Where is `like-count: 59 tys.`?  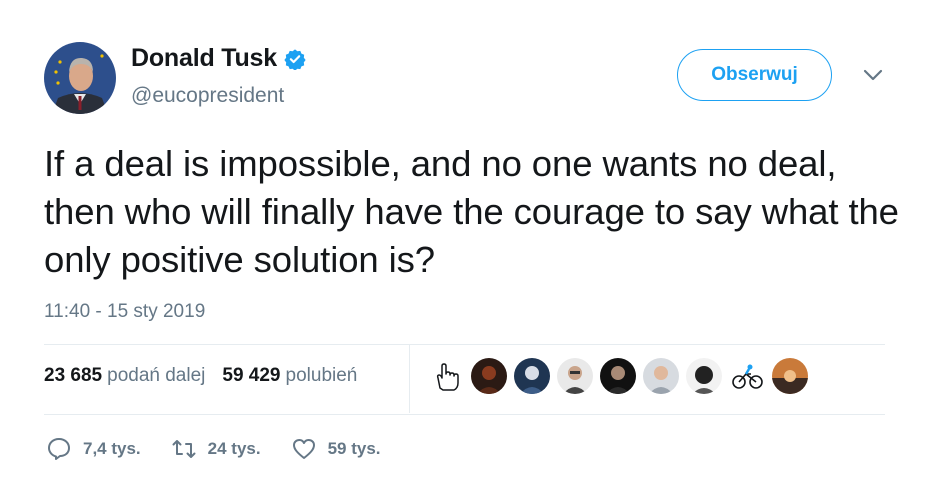
like-count: 59 tys. is located at coordinates (354, 448).